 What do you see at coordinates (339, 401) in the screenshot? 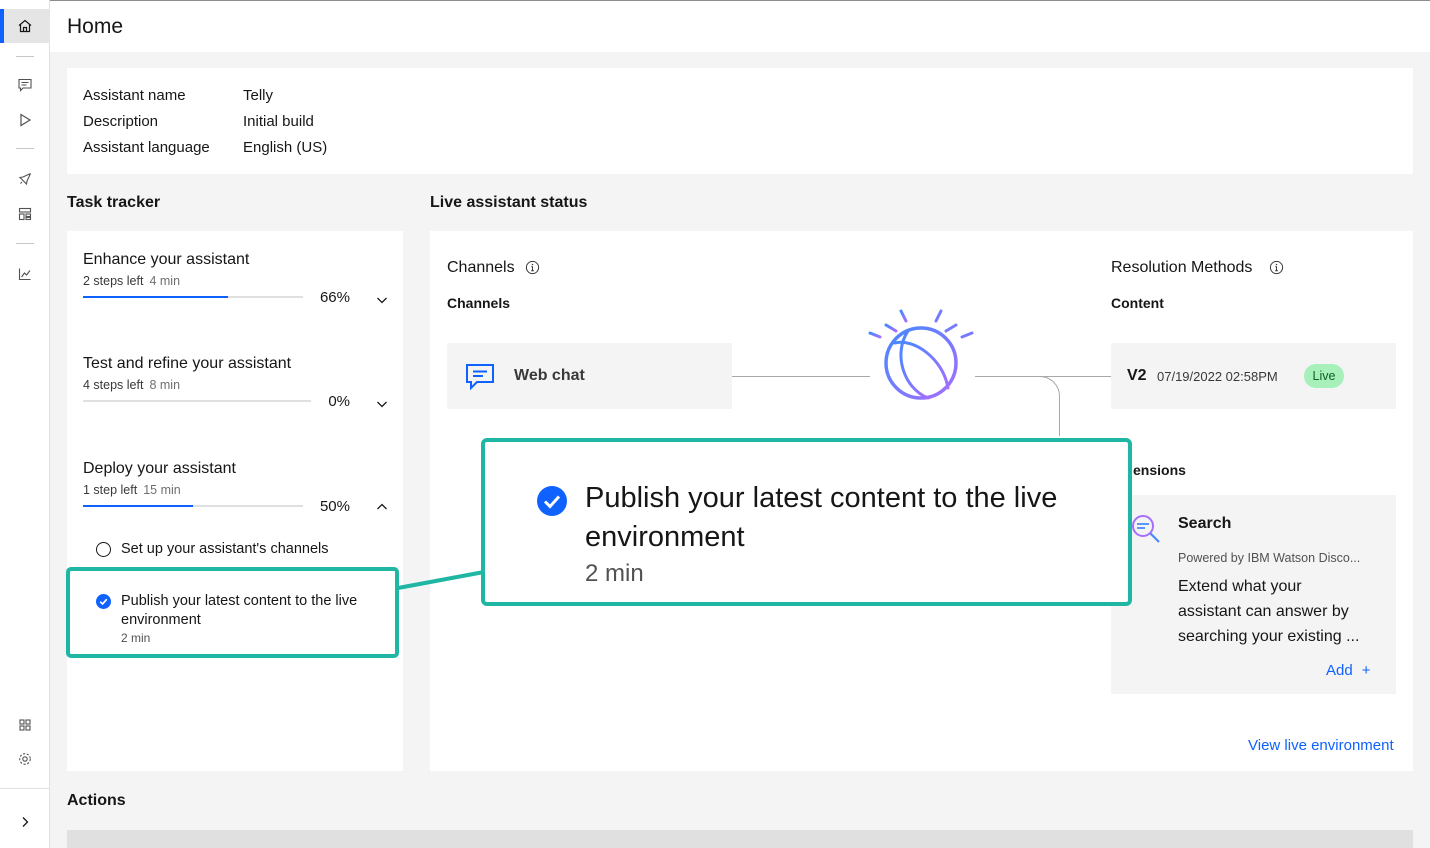
I see `task-percent: 0%` at bounding box center [339, 401].